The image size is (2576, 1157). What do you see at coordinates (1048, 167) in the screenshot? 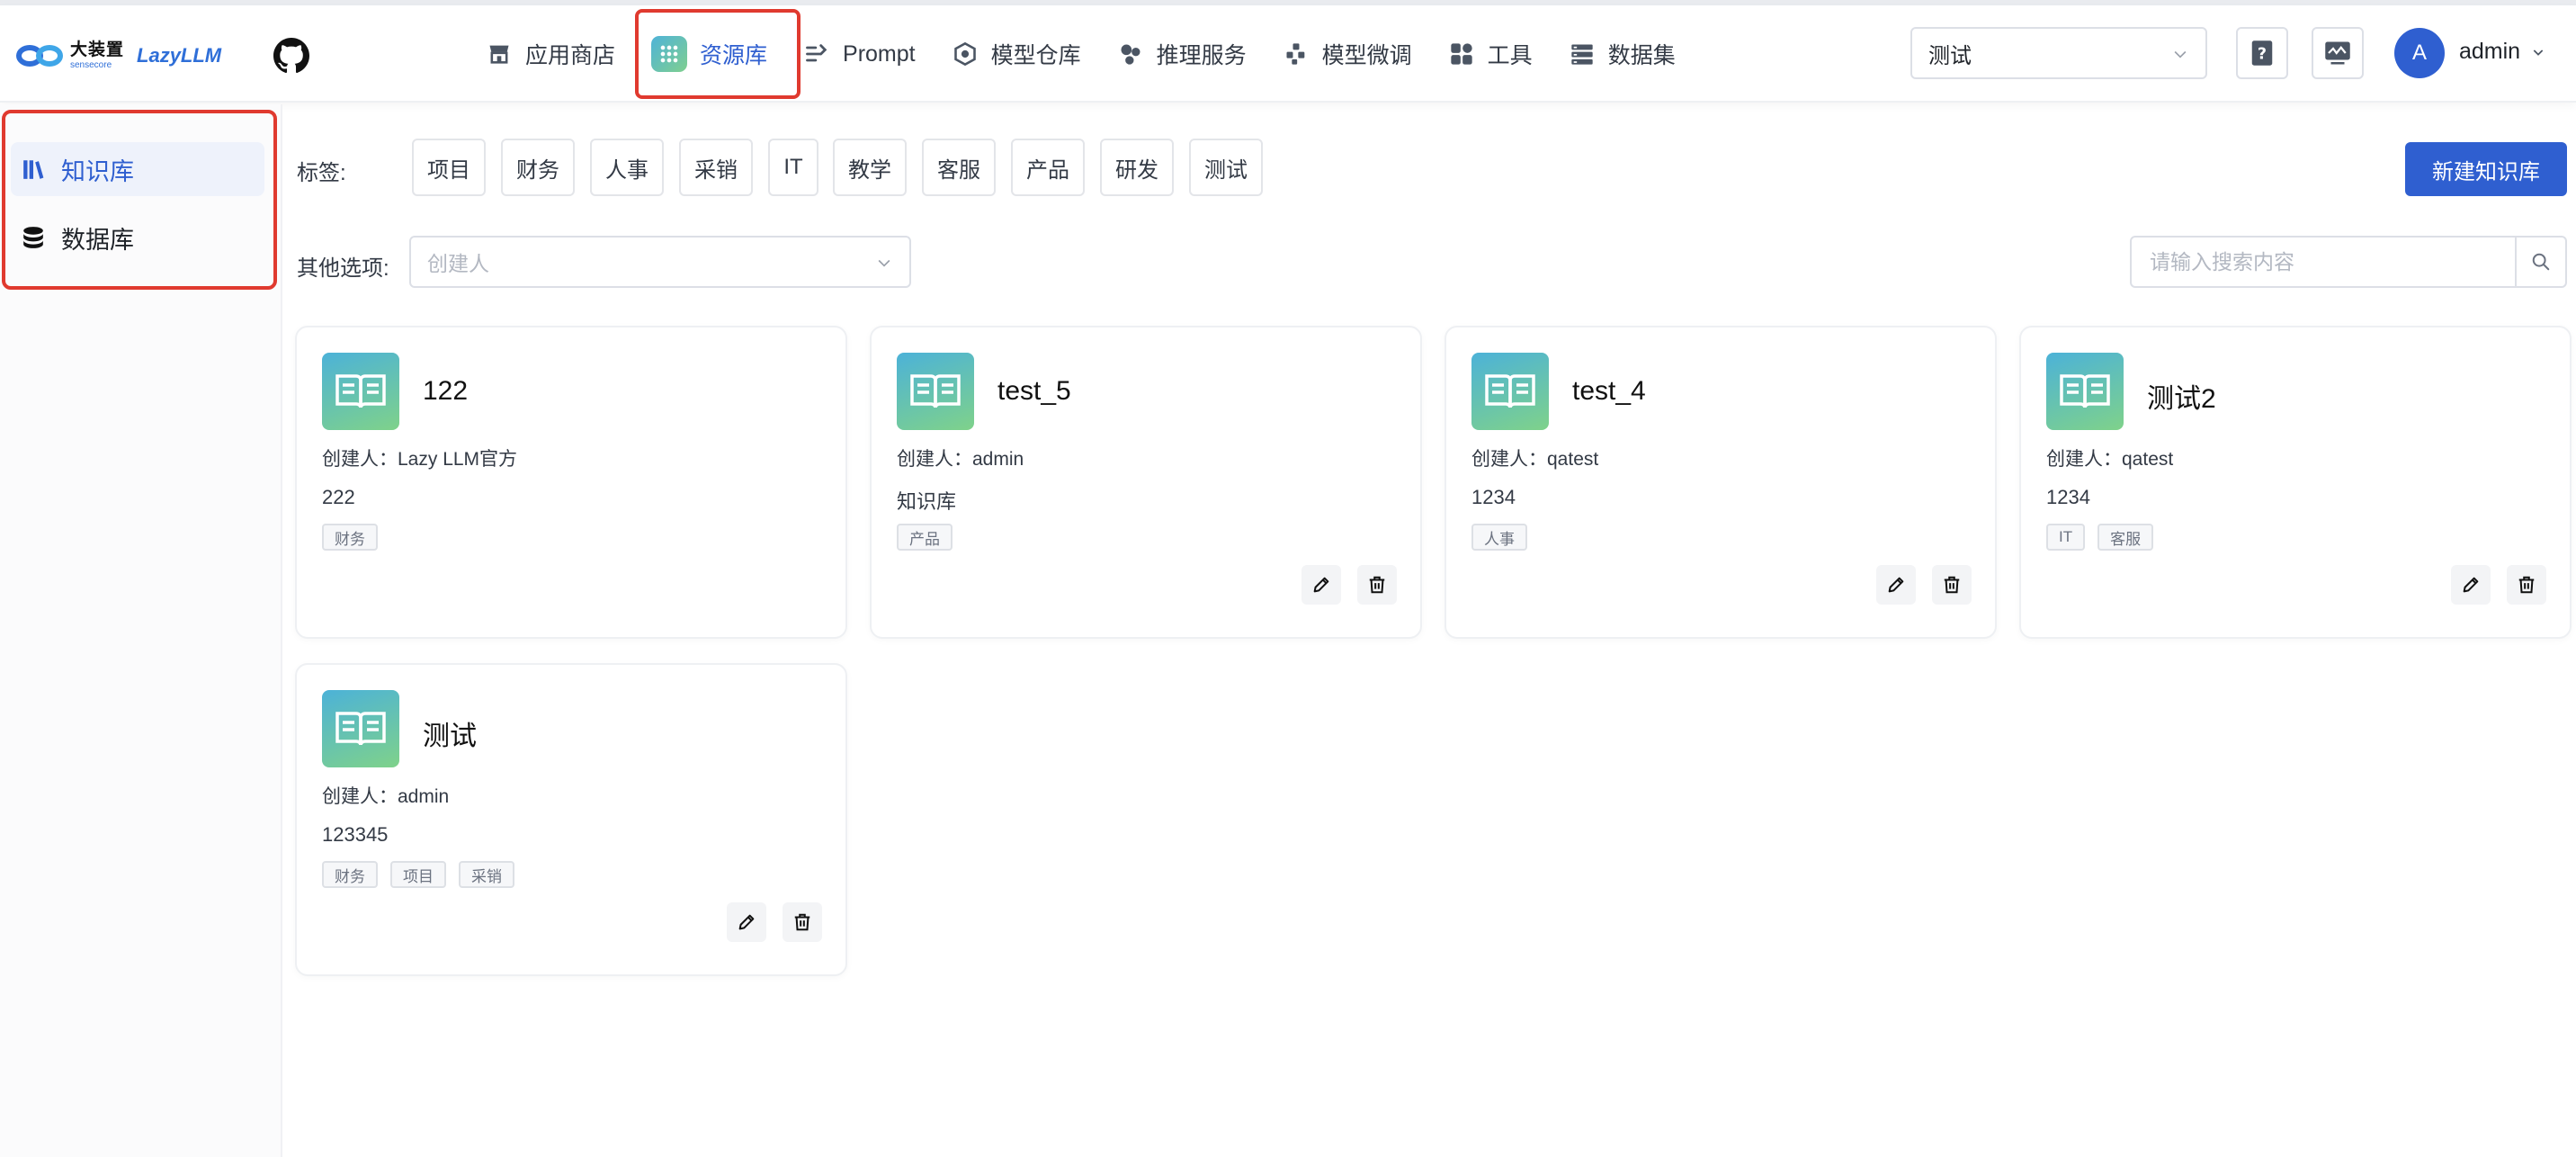
I see `tag-filter: 产品` at bounding box center [1048, 167].